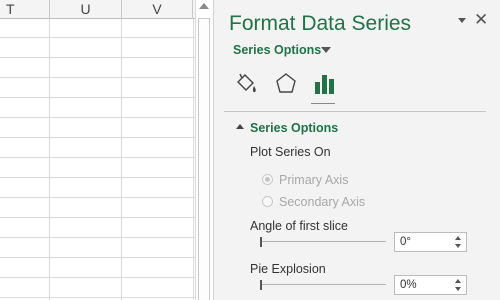  Describe the element at coordinates (286, 84) in the screenshot. I see `effects-icon` at that location.